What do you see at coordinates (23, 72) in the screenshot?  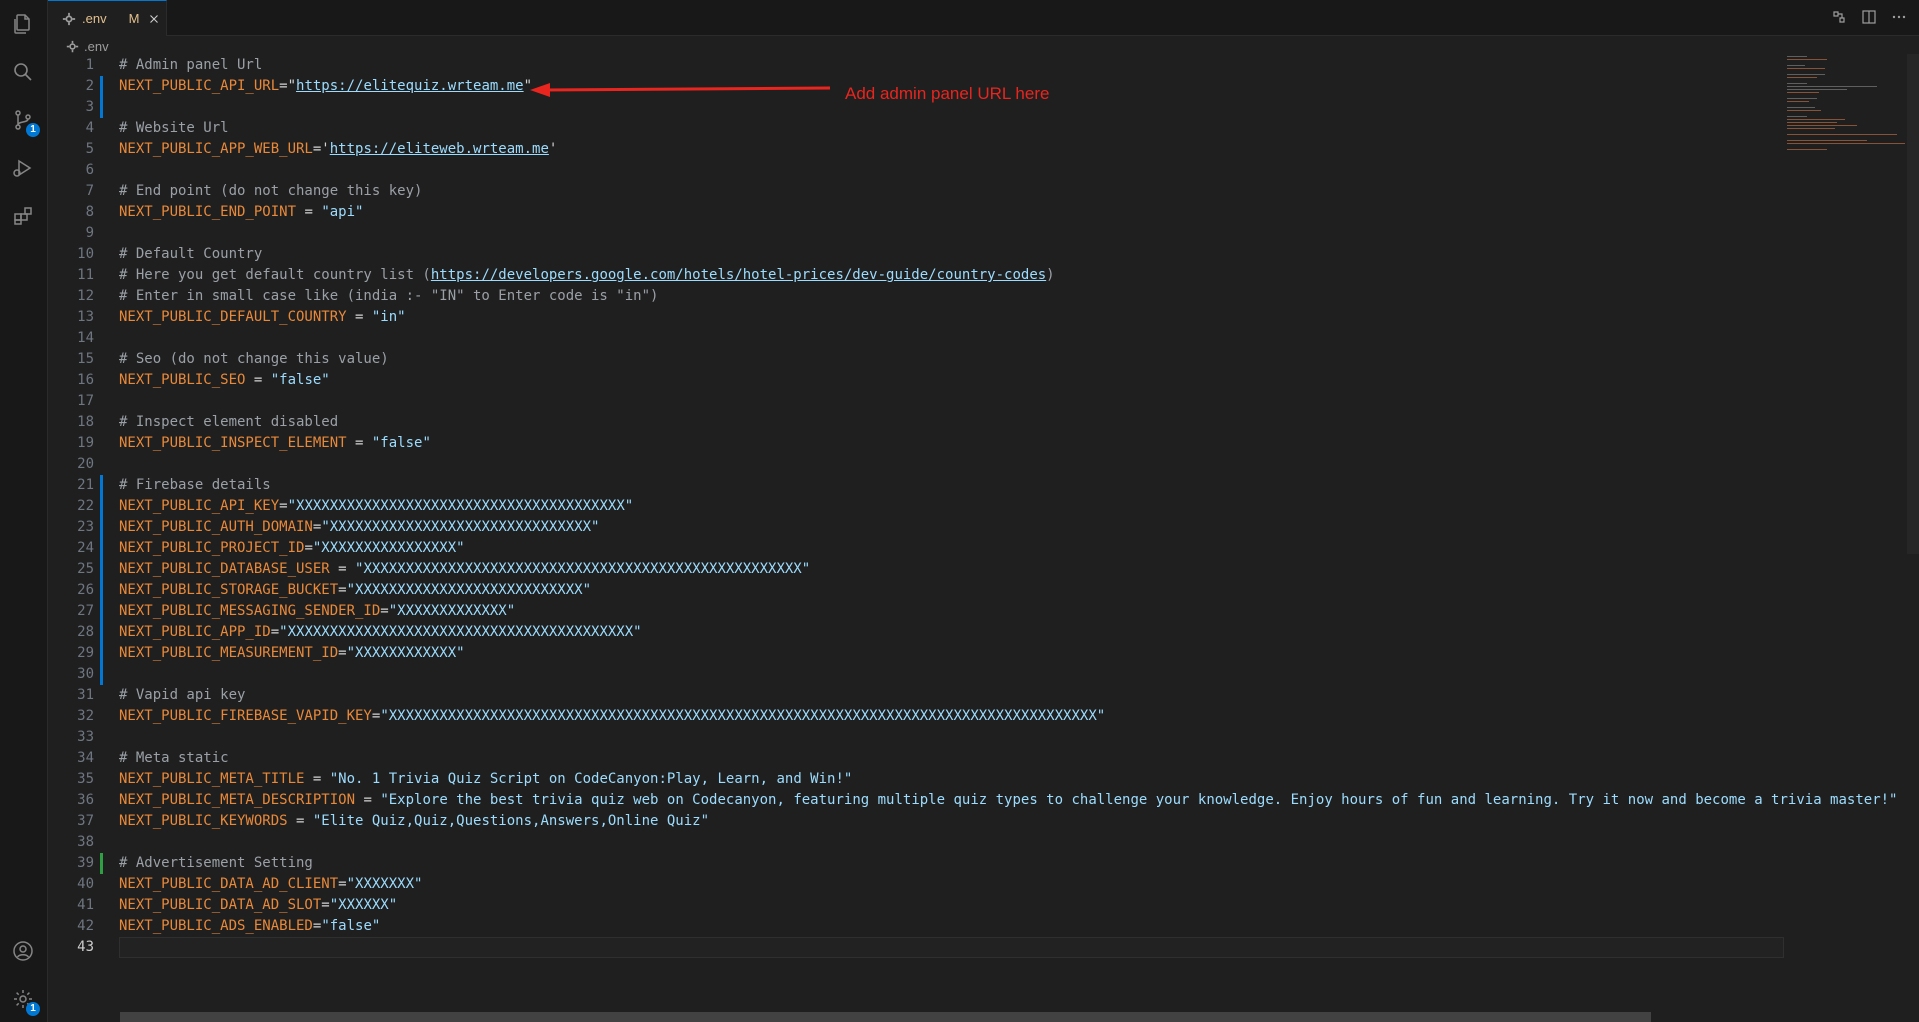 I see `search-icon` at bounding box center [23, 72].